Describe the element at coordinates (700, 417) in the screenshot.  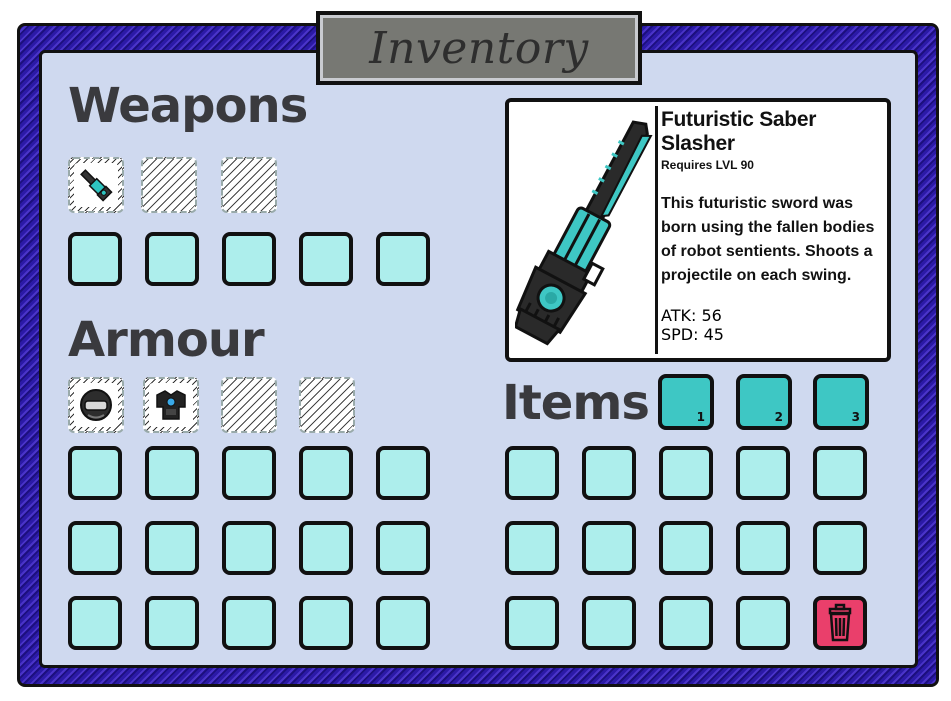
I see `quick-slot-number: 1` at that location.